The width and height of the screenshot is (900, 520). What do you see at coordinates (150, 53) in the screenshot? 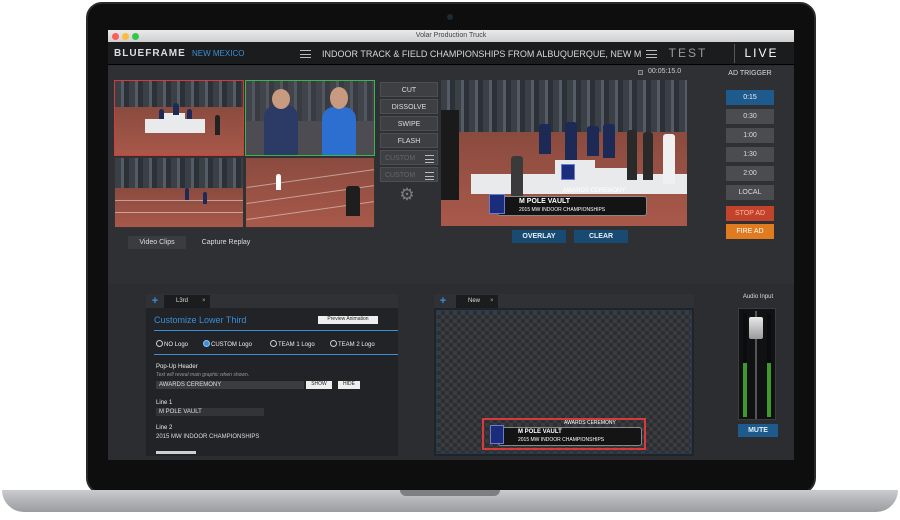
I see `brand-logo: BLUEFRAME` at bounding box center [150, 53].